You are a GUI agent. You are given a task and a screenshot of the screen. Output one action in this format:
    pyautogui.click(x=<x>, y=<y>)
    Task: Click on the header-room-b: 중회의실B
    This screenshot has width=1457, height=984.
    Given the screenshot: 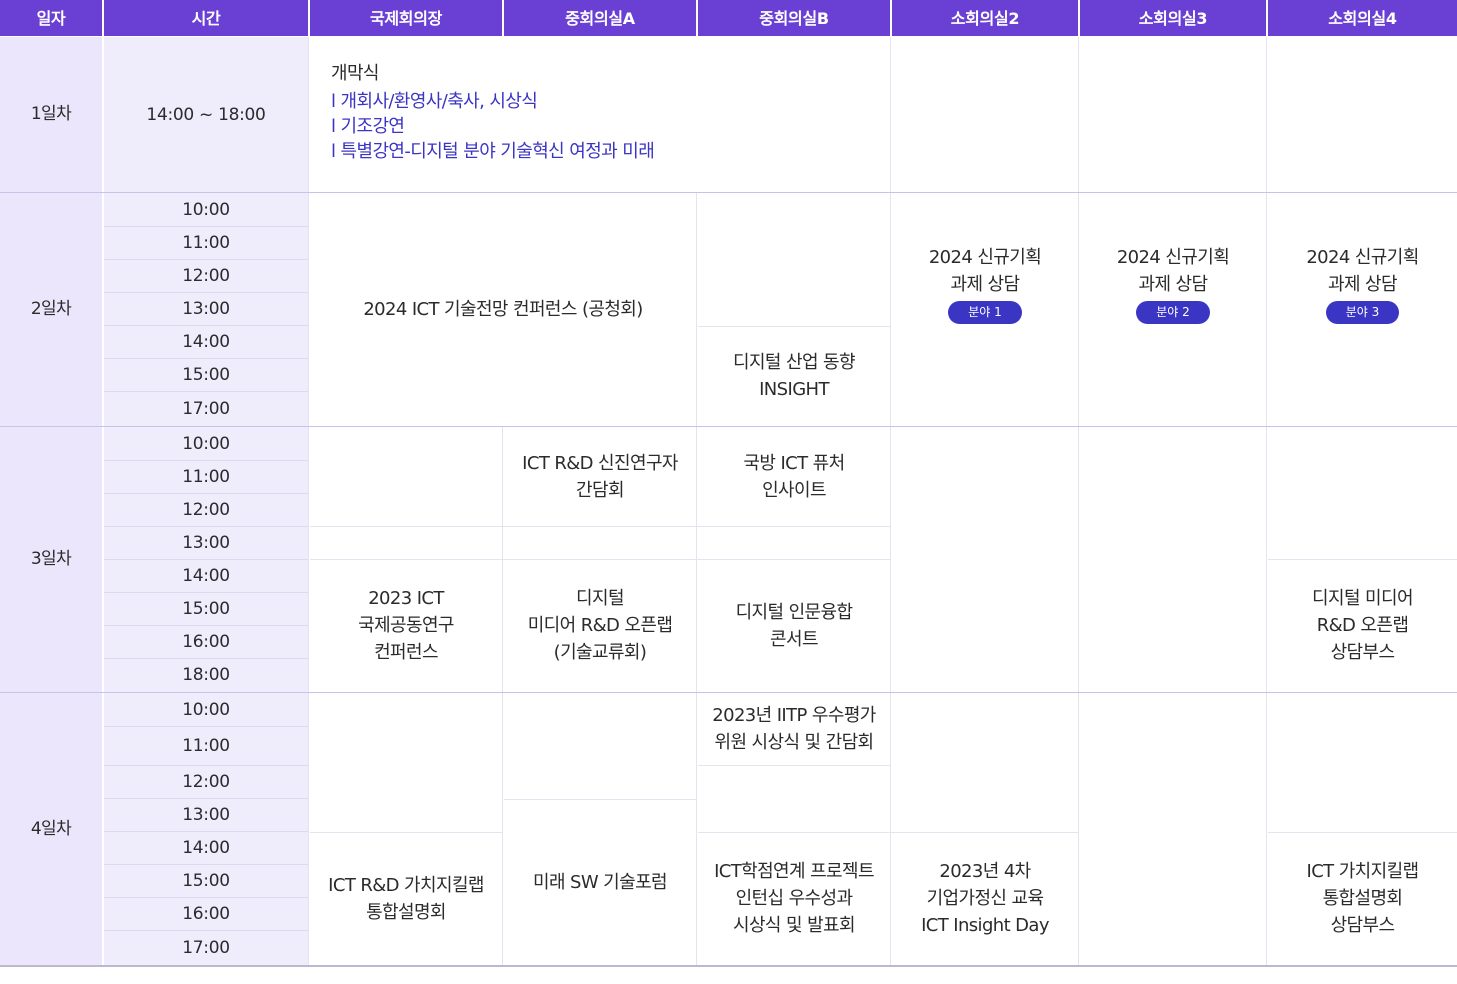 What is the action you would take?
    pyautogui.click(x=794, y=18)
    